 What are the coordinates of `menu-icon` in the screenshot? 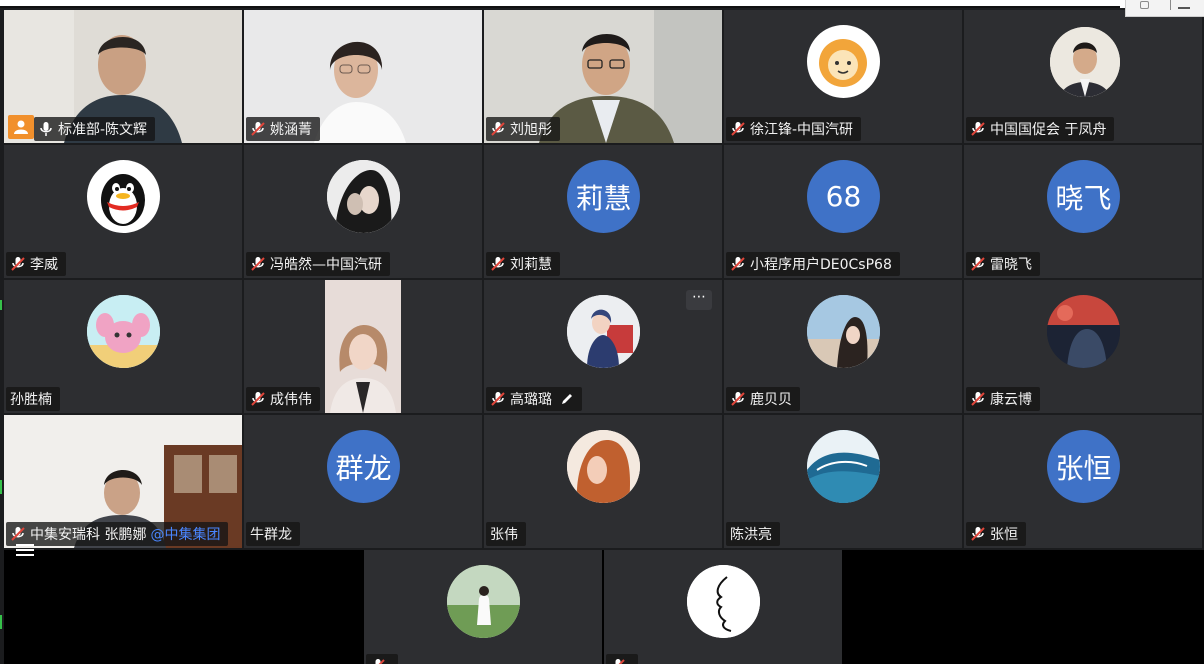 It's located at (25, 549).